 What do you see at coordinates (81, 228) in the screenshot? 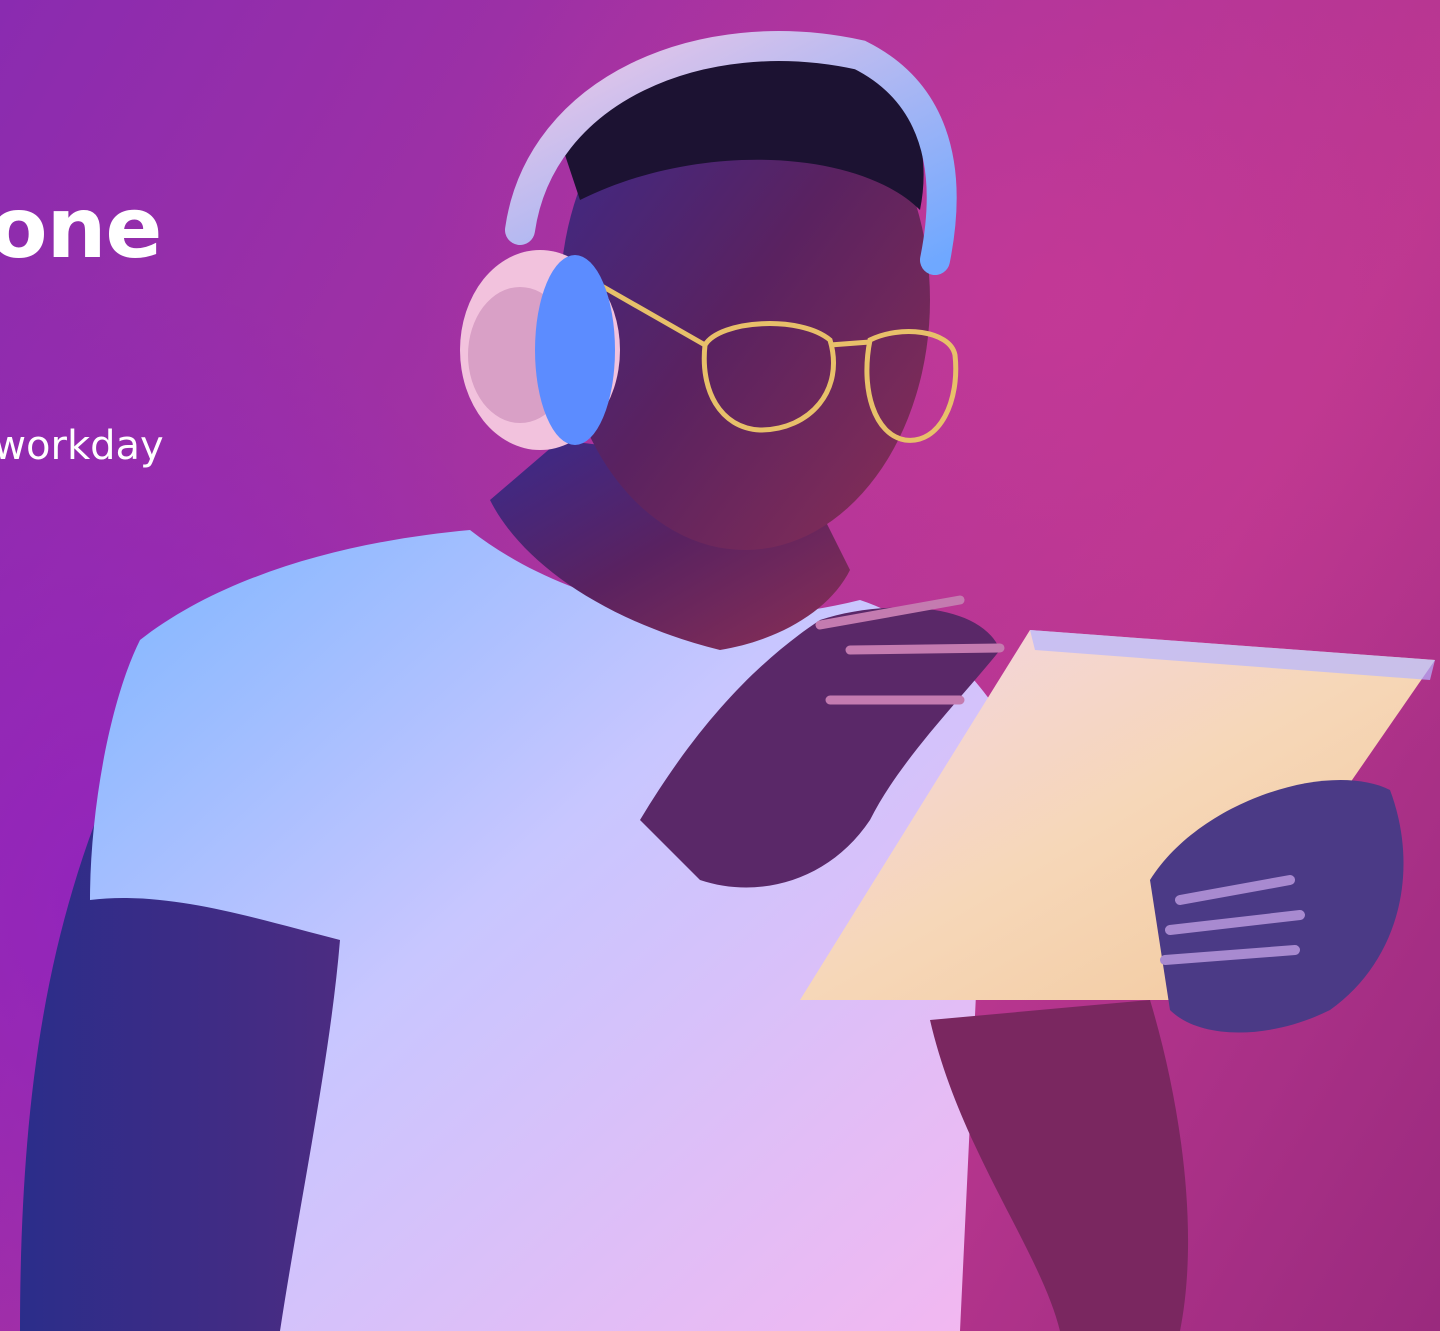
I see `hero-title: Zone` at bounding box center [81, 228].